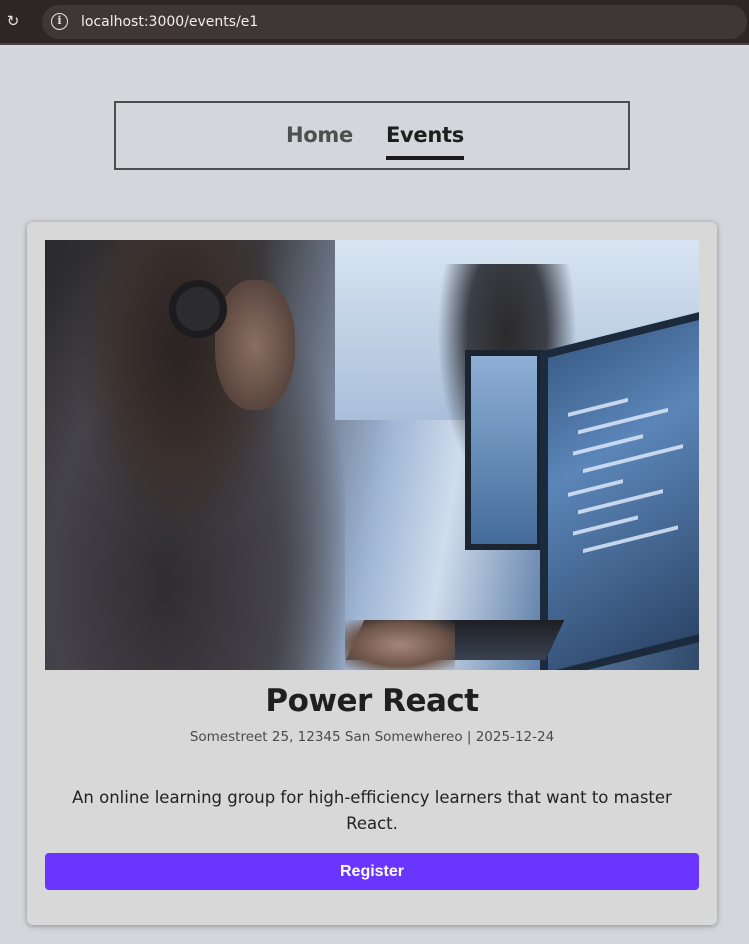 This screenshot has height=944, width=749. What do you see at coordinates (400, 645) in the screenshot?
I see `image-hand` at bounding box center [400, 645].